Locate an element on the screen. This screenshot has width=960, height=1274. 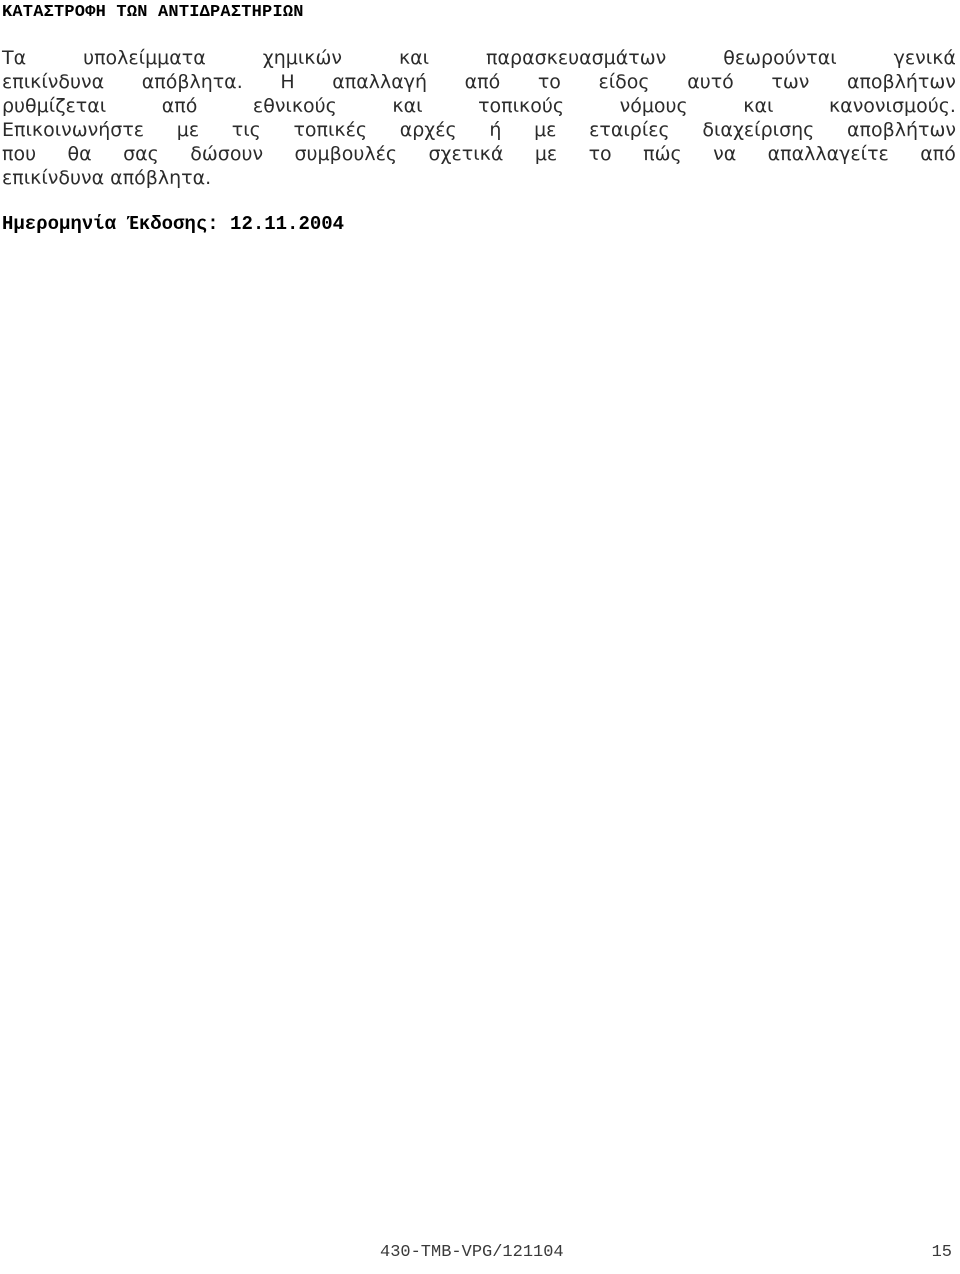
body-word: που is located at coordinates (19, 154).